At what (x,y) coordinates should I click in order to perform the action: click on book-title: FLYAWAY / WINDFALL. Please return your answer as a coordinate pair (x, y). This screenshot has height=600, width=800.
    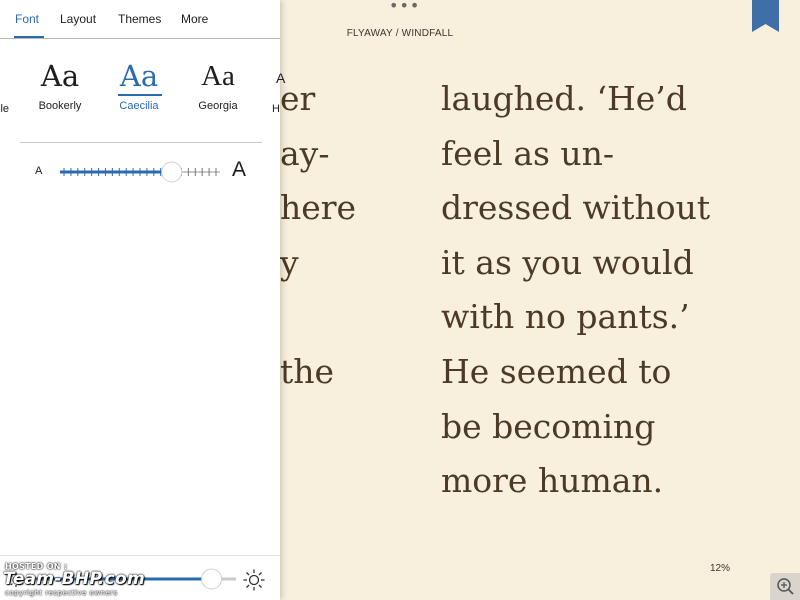
    Looking at the image, I should click on (400, 33).